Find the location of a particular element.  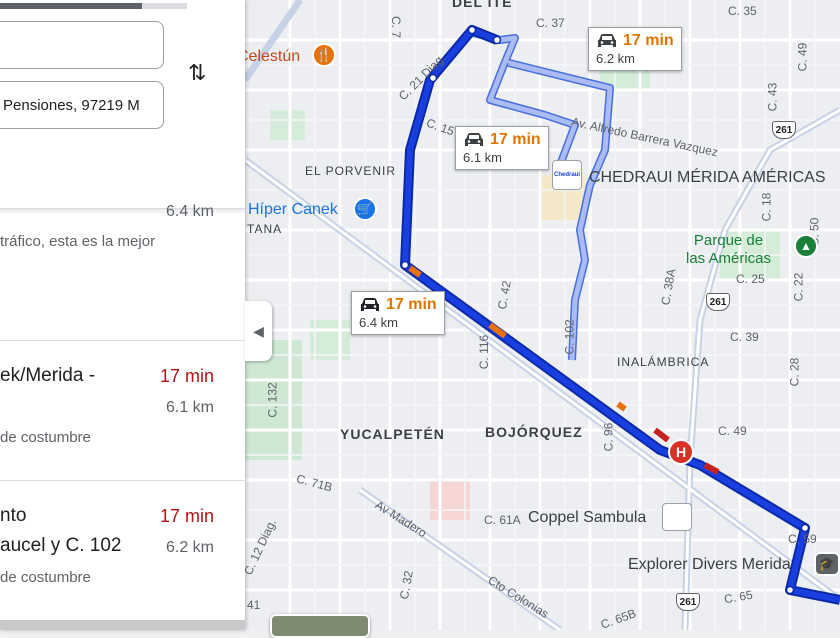

hospital-icon: H is located at coordinates (681, 452).